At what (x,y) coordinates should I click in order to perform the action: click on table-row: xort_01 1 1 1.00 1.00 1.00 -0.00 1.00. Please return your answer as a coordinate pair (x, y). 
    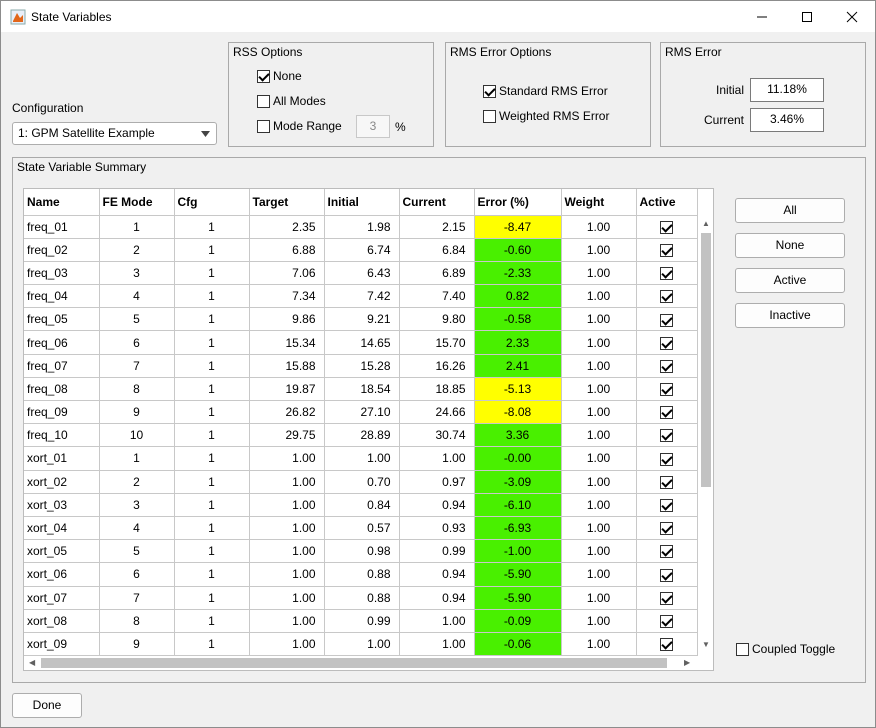
    Looking at the image, I should click on (361, 458).